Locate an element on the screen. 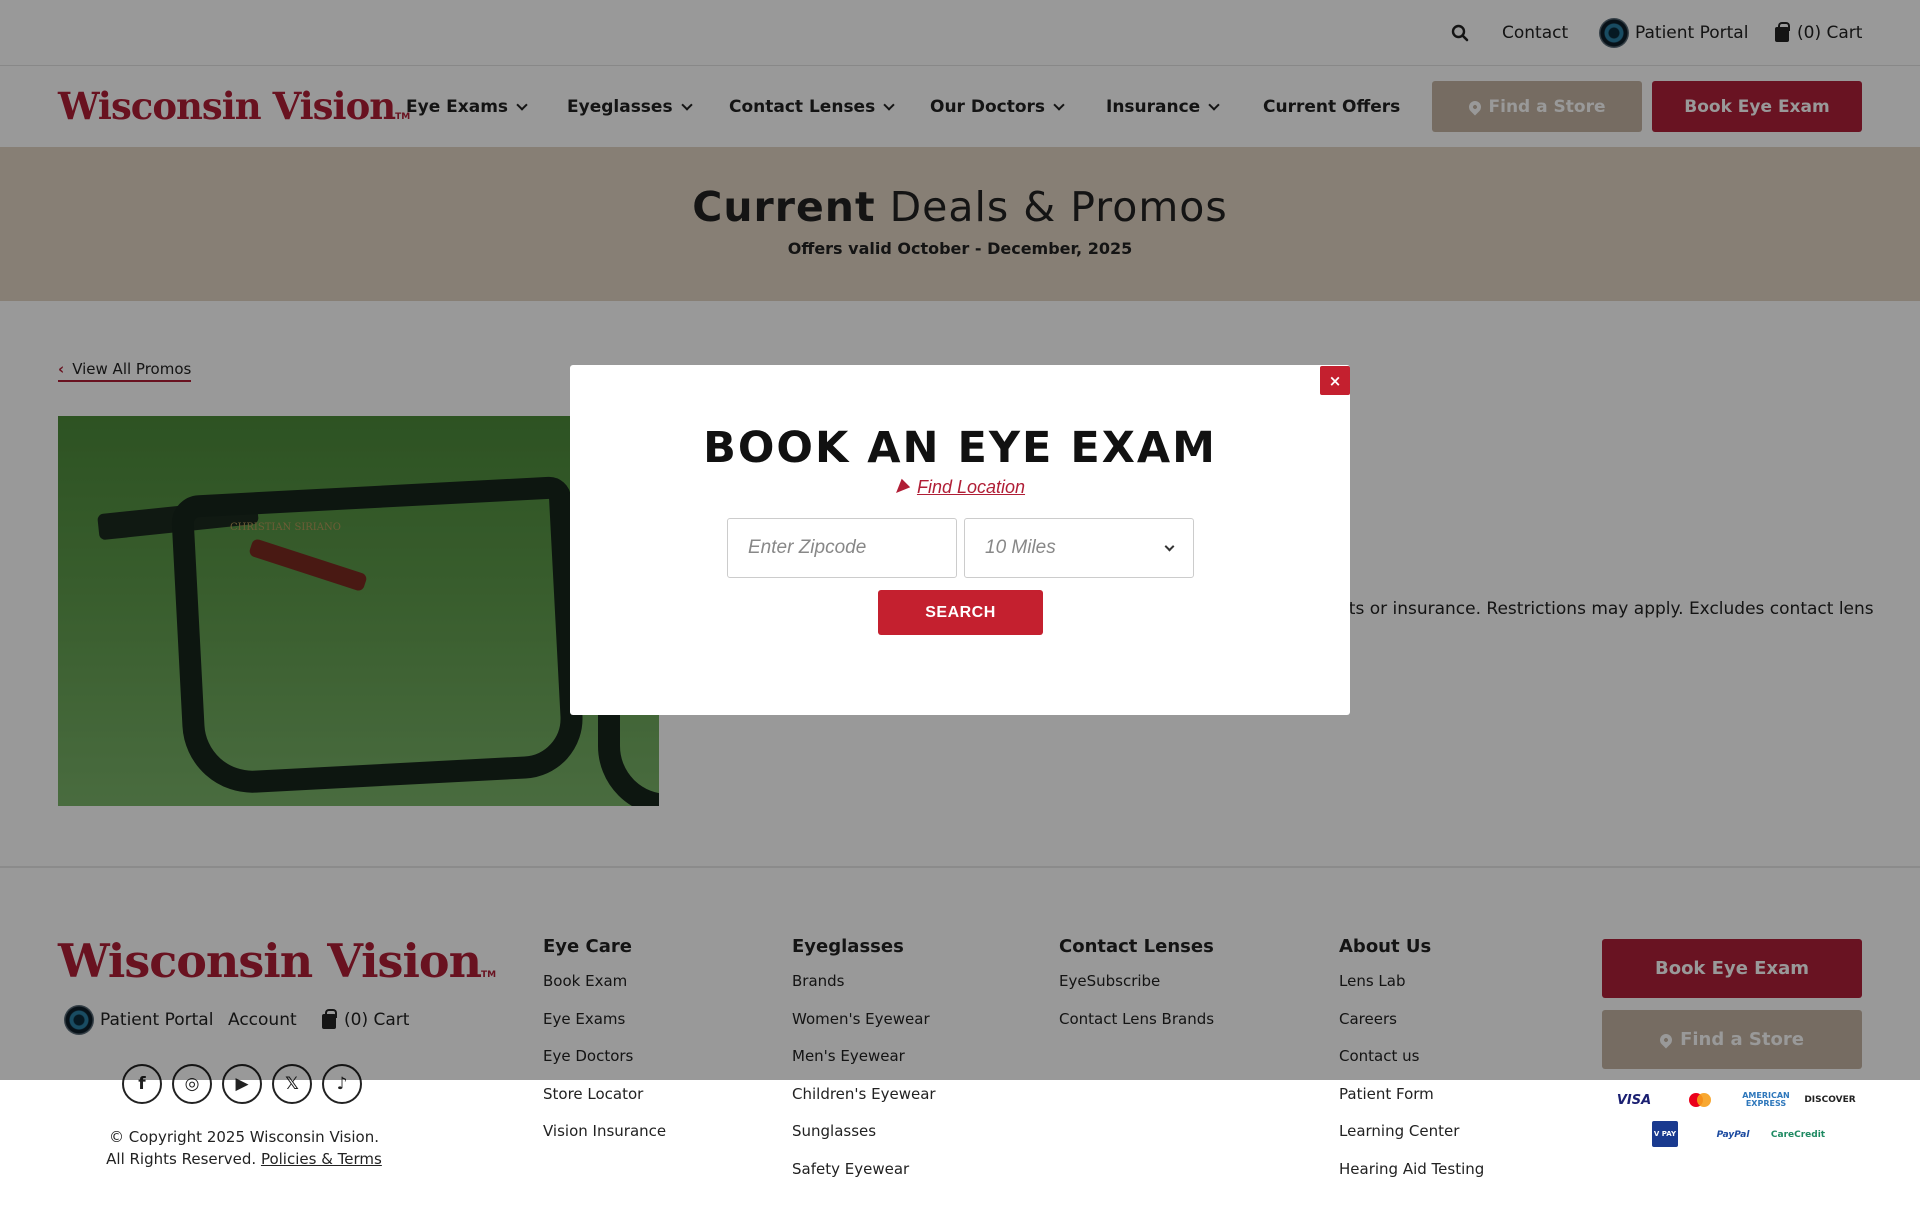  search-button: SEARCH is located at coordinates (960, 612).